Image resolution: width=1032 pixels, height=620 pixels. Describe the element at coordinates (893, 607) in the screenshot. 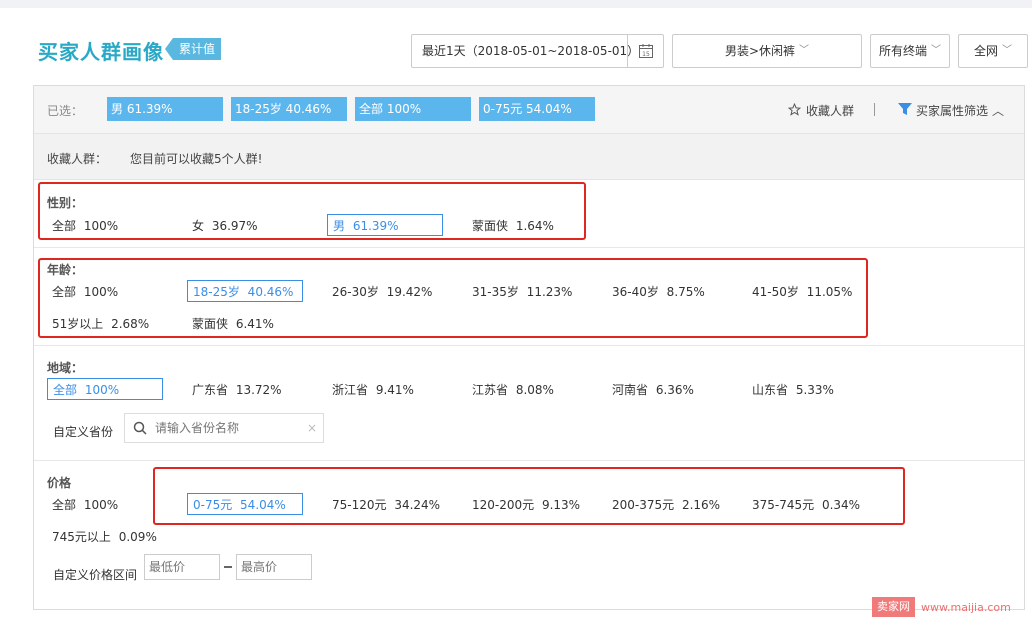

I see `watermark-logo: 卖家网` at that location.